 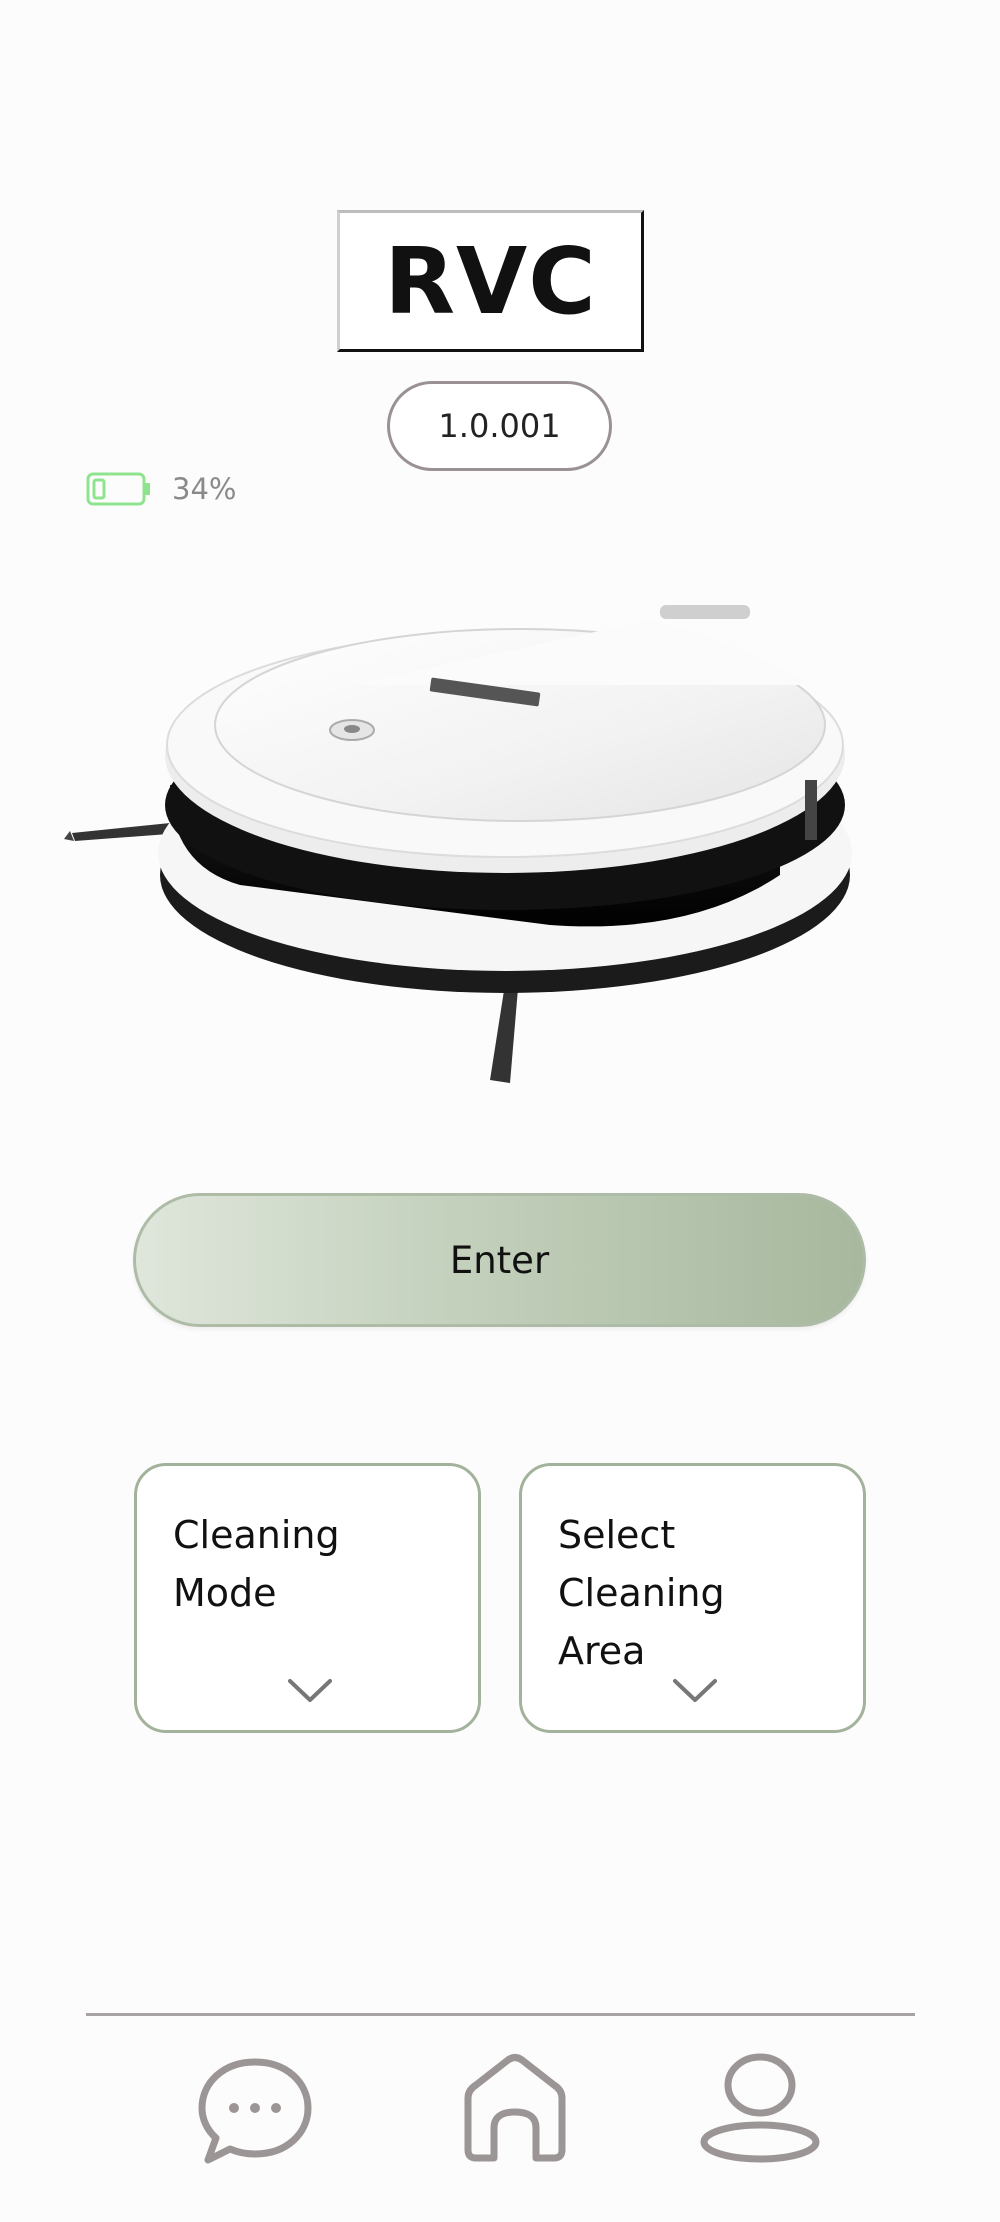 What do you see at coordinates (500, 2014) in the screenshot?
I see `bottom-nav-divider` at bounding box center [500, 2014].